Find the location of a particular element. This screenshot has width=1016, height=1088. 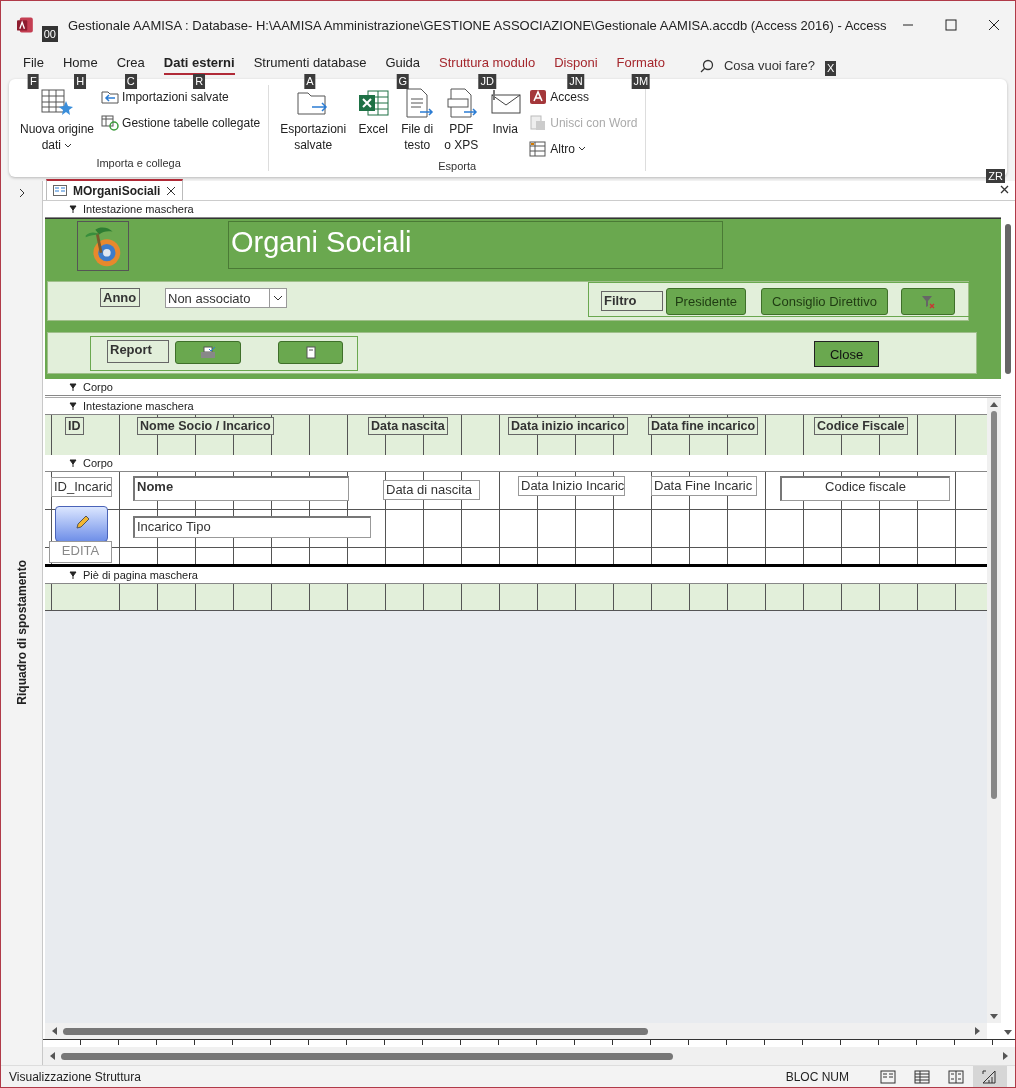

text-field: Data di nascita is located at coordinates (431, 490).